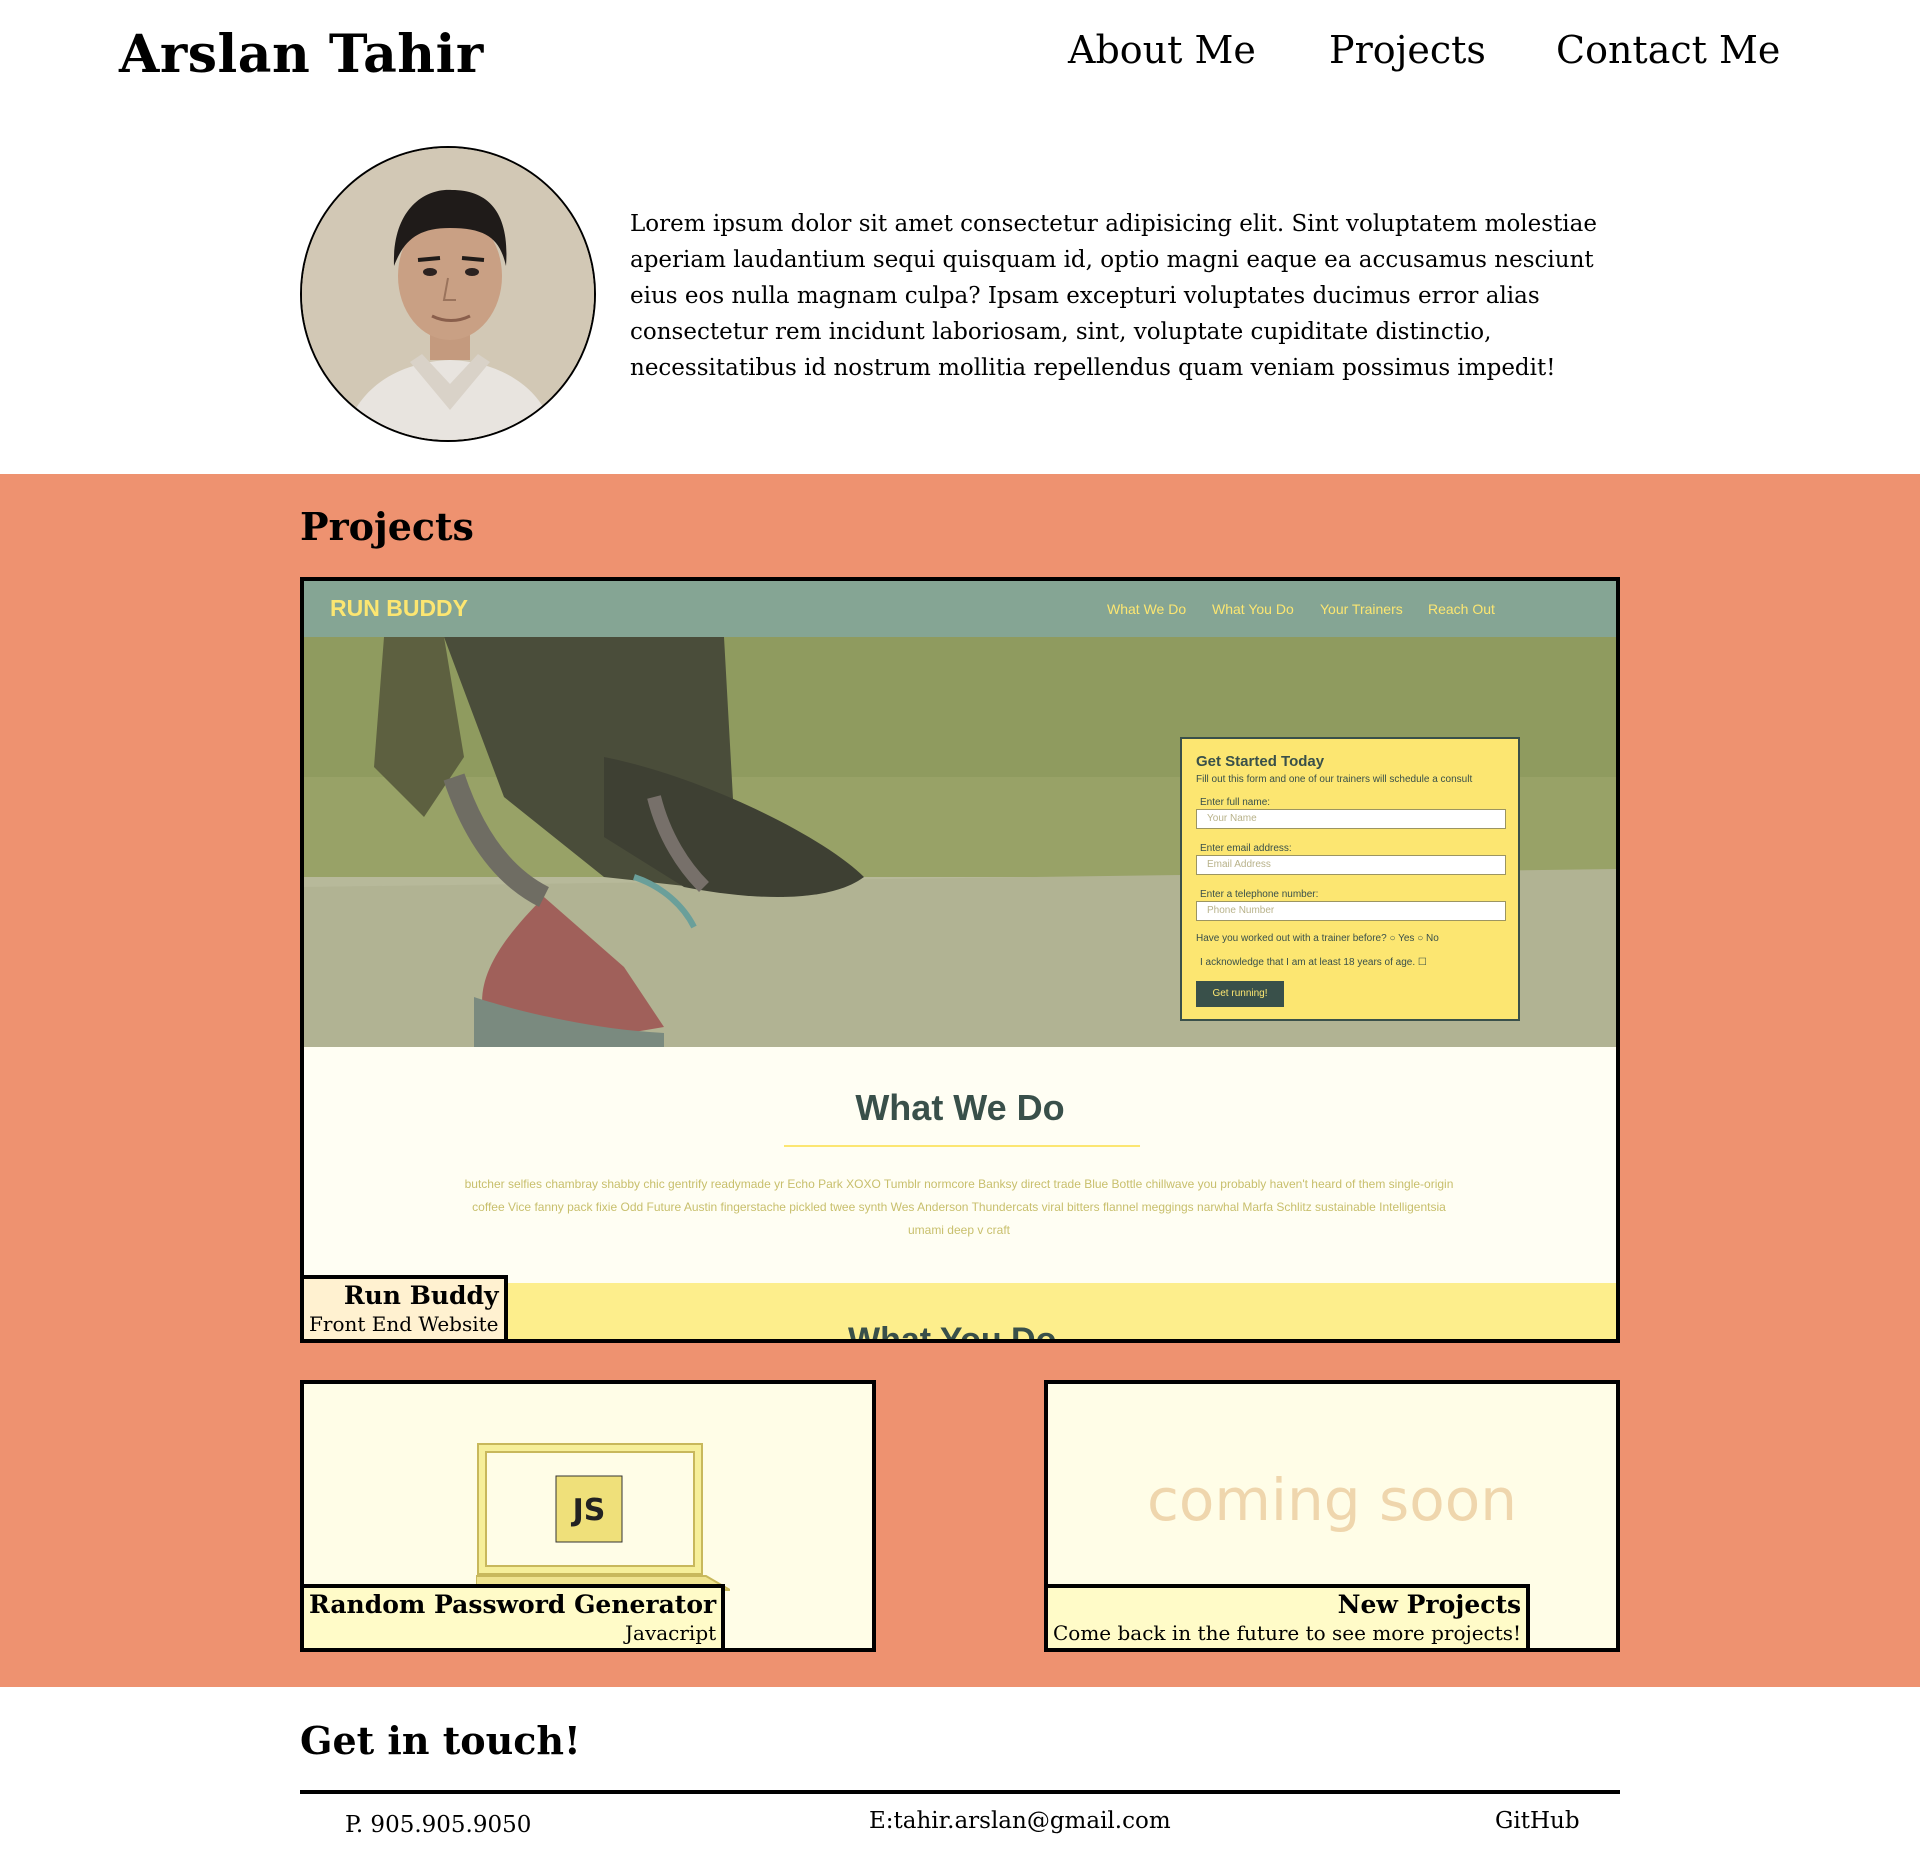  I want to click on site-brand: Arslan Tahir, so click(301, 54).